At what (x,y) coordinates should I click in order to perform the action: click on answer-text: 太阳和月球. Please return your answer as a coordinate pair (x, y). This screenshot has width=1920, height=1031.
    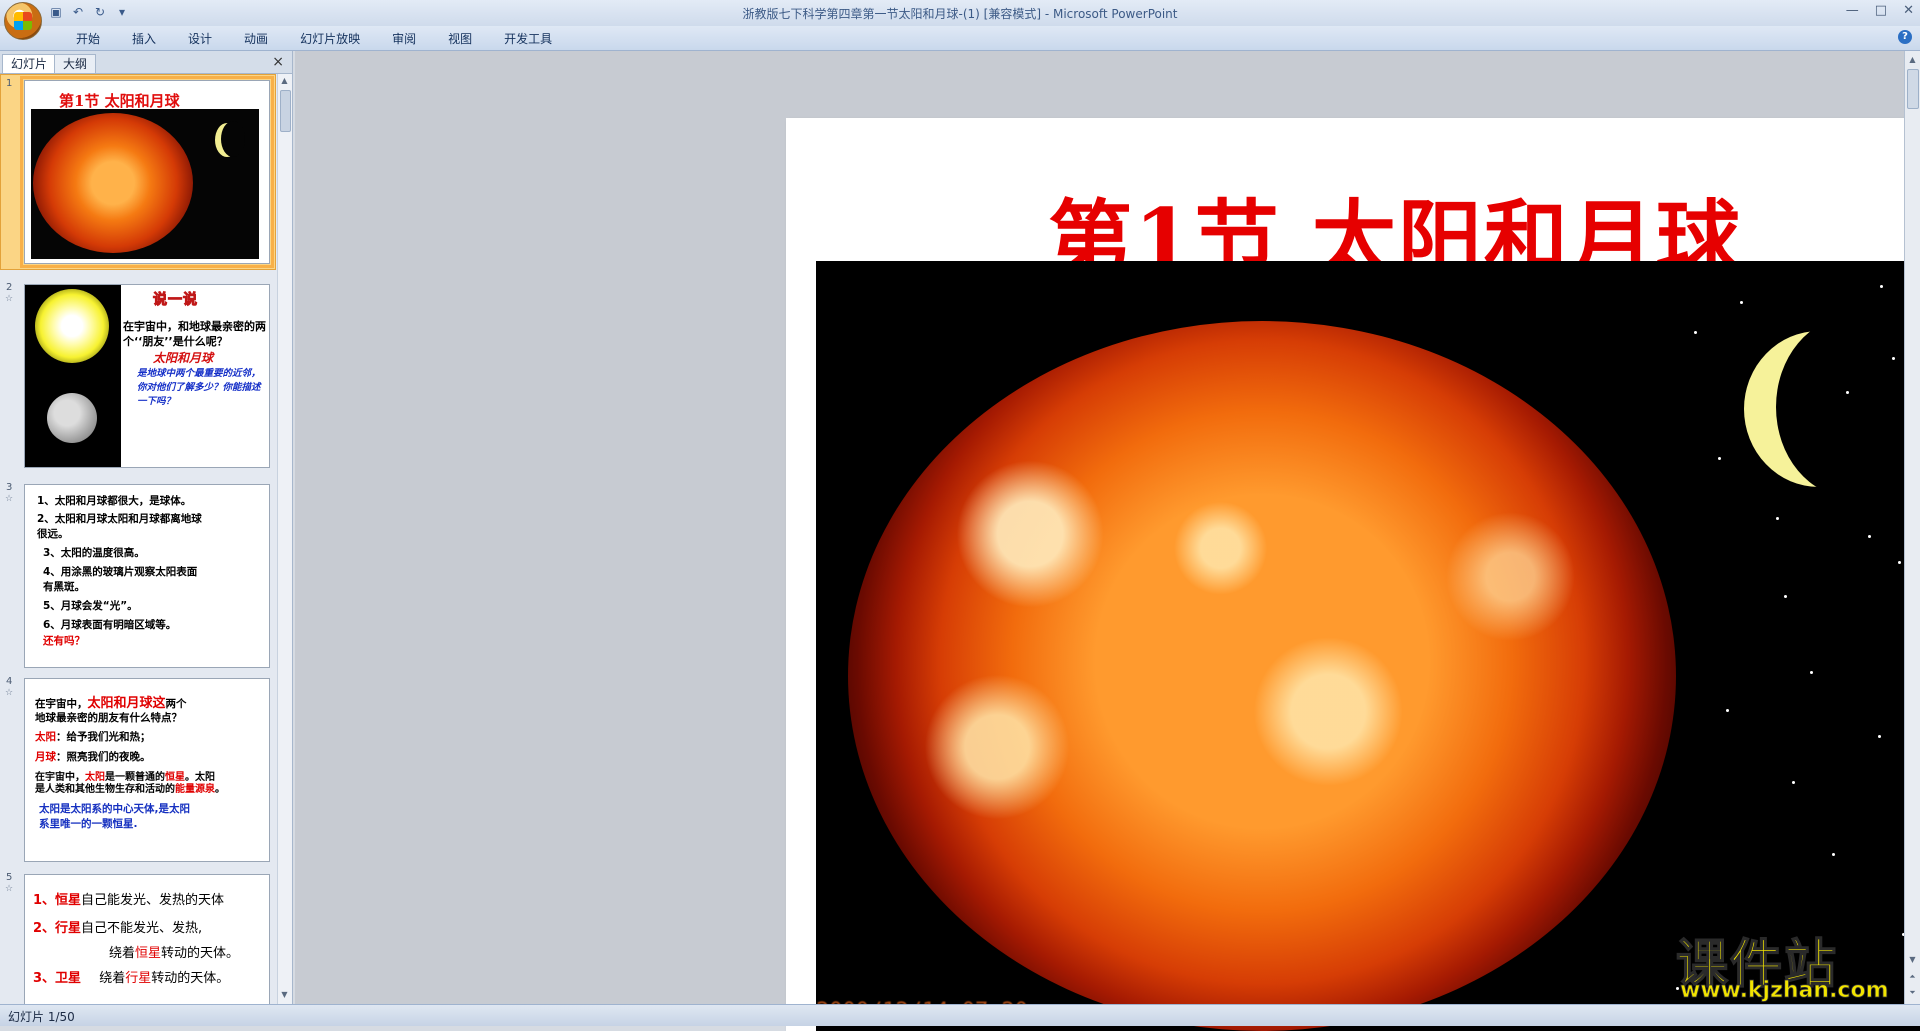
    Looking at the image, I should click on (183, 358).